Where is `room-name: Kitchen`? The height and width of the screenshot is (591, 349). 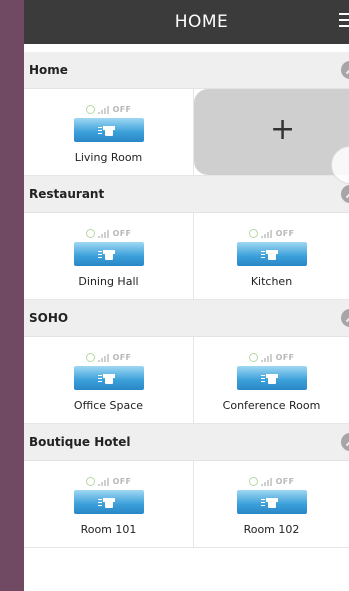
room-name: Kitchen is located at coordinates (271, 281).